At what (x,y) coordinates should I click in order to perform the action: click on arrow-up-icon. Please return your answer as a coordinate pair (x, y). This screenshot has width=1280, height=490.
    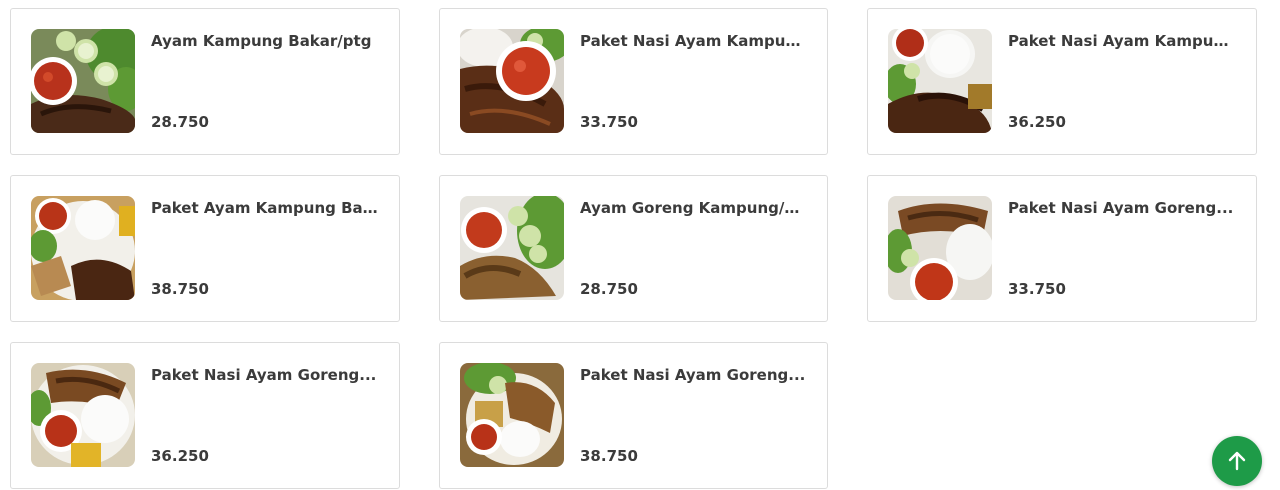
    Looking at the image, I should click on (1237, 461).